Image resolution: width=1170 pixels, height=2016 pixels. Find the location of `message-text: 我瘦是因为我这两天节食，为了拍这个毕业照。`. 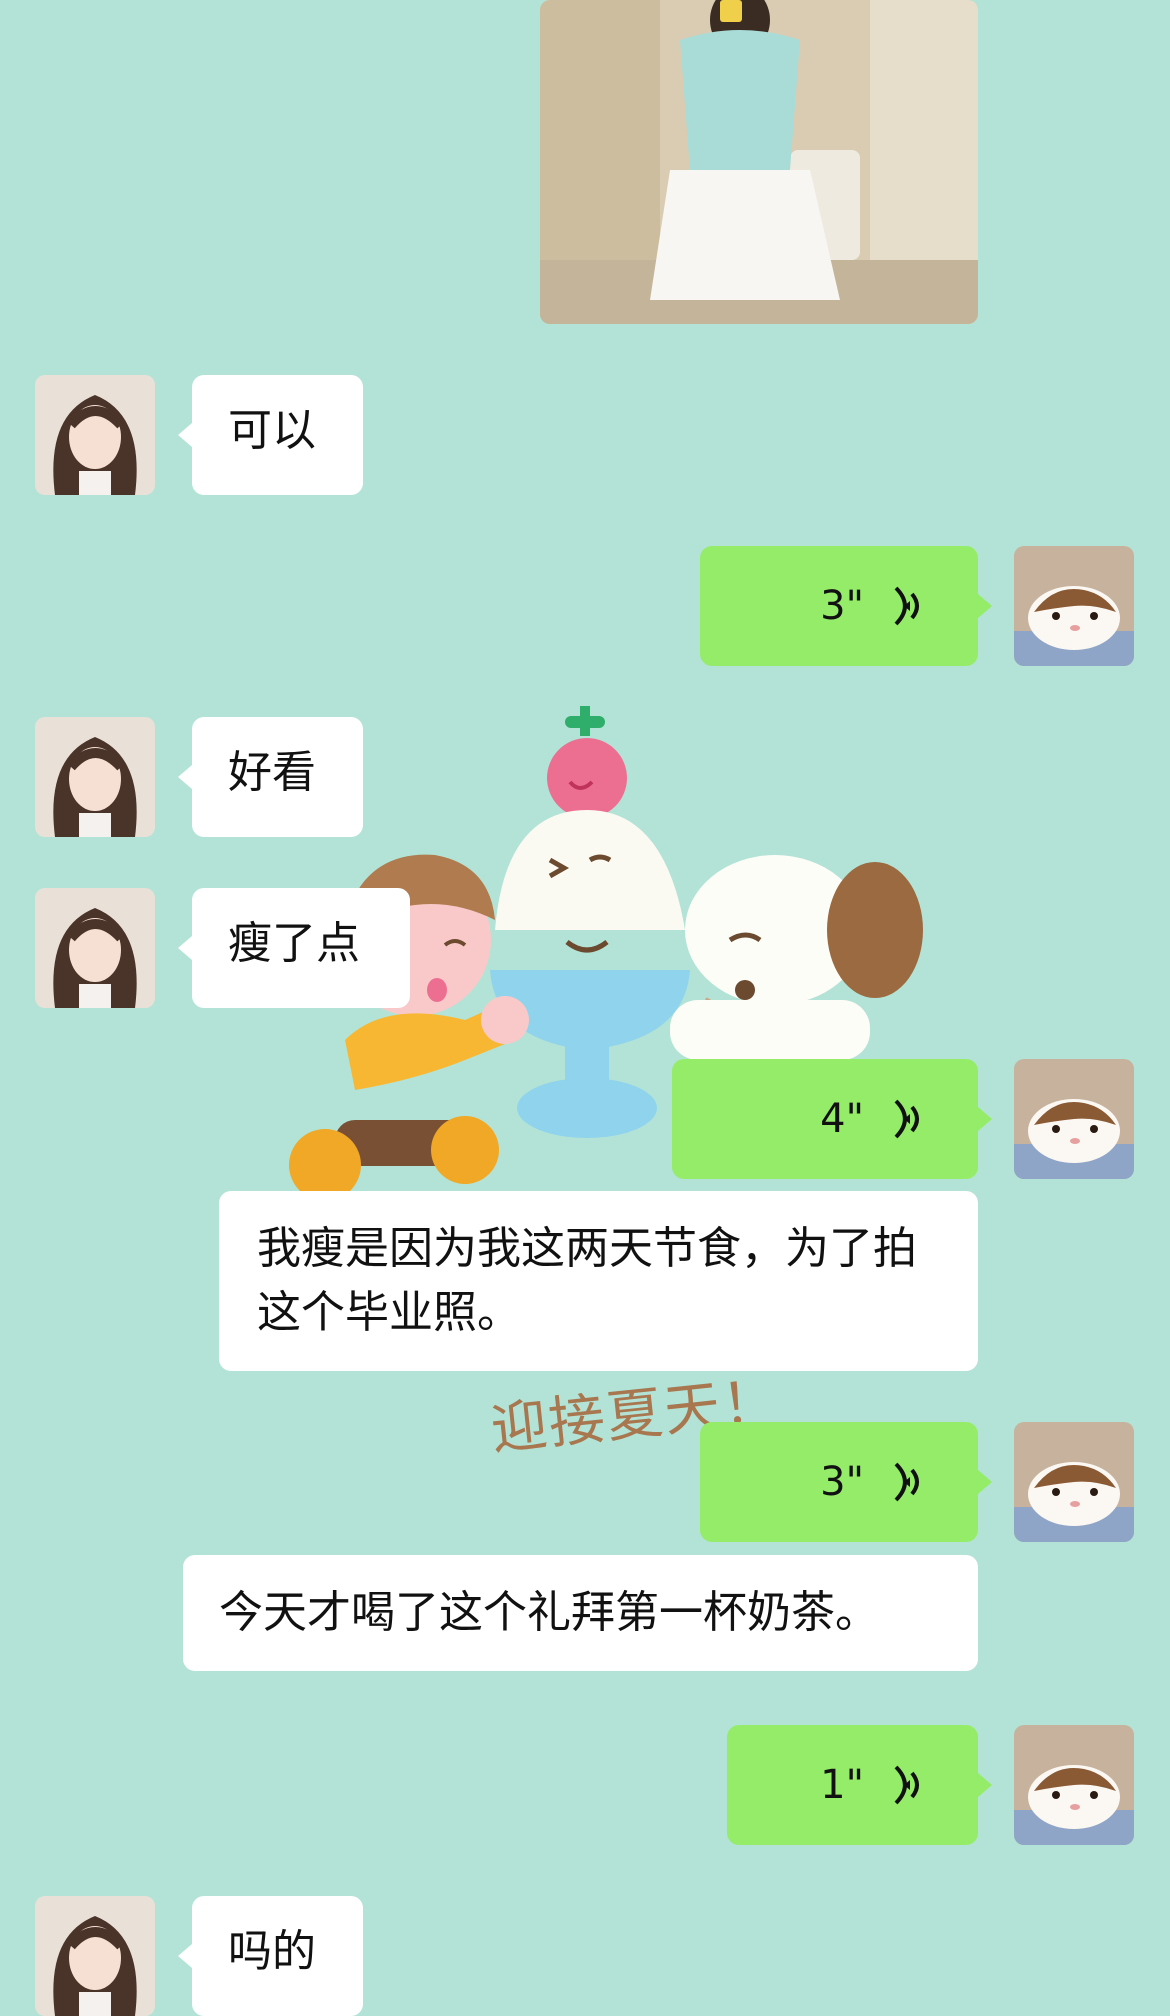

message-text: 我瘦是因为我这两天节食，为了拍这个毕业照。 is located at coordinates (587, 1280).